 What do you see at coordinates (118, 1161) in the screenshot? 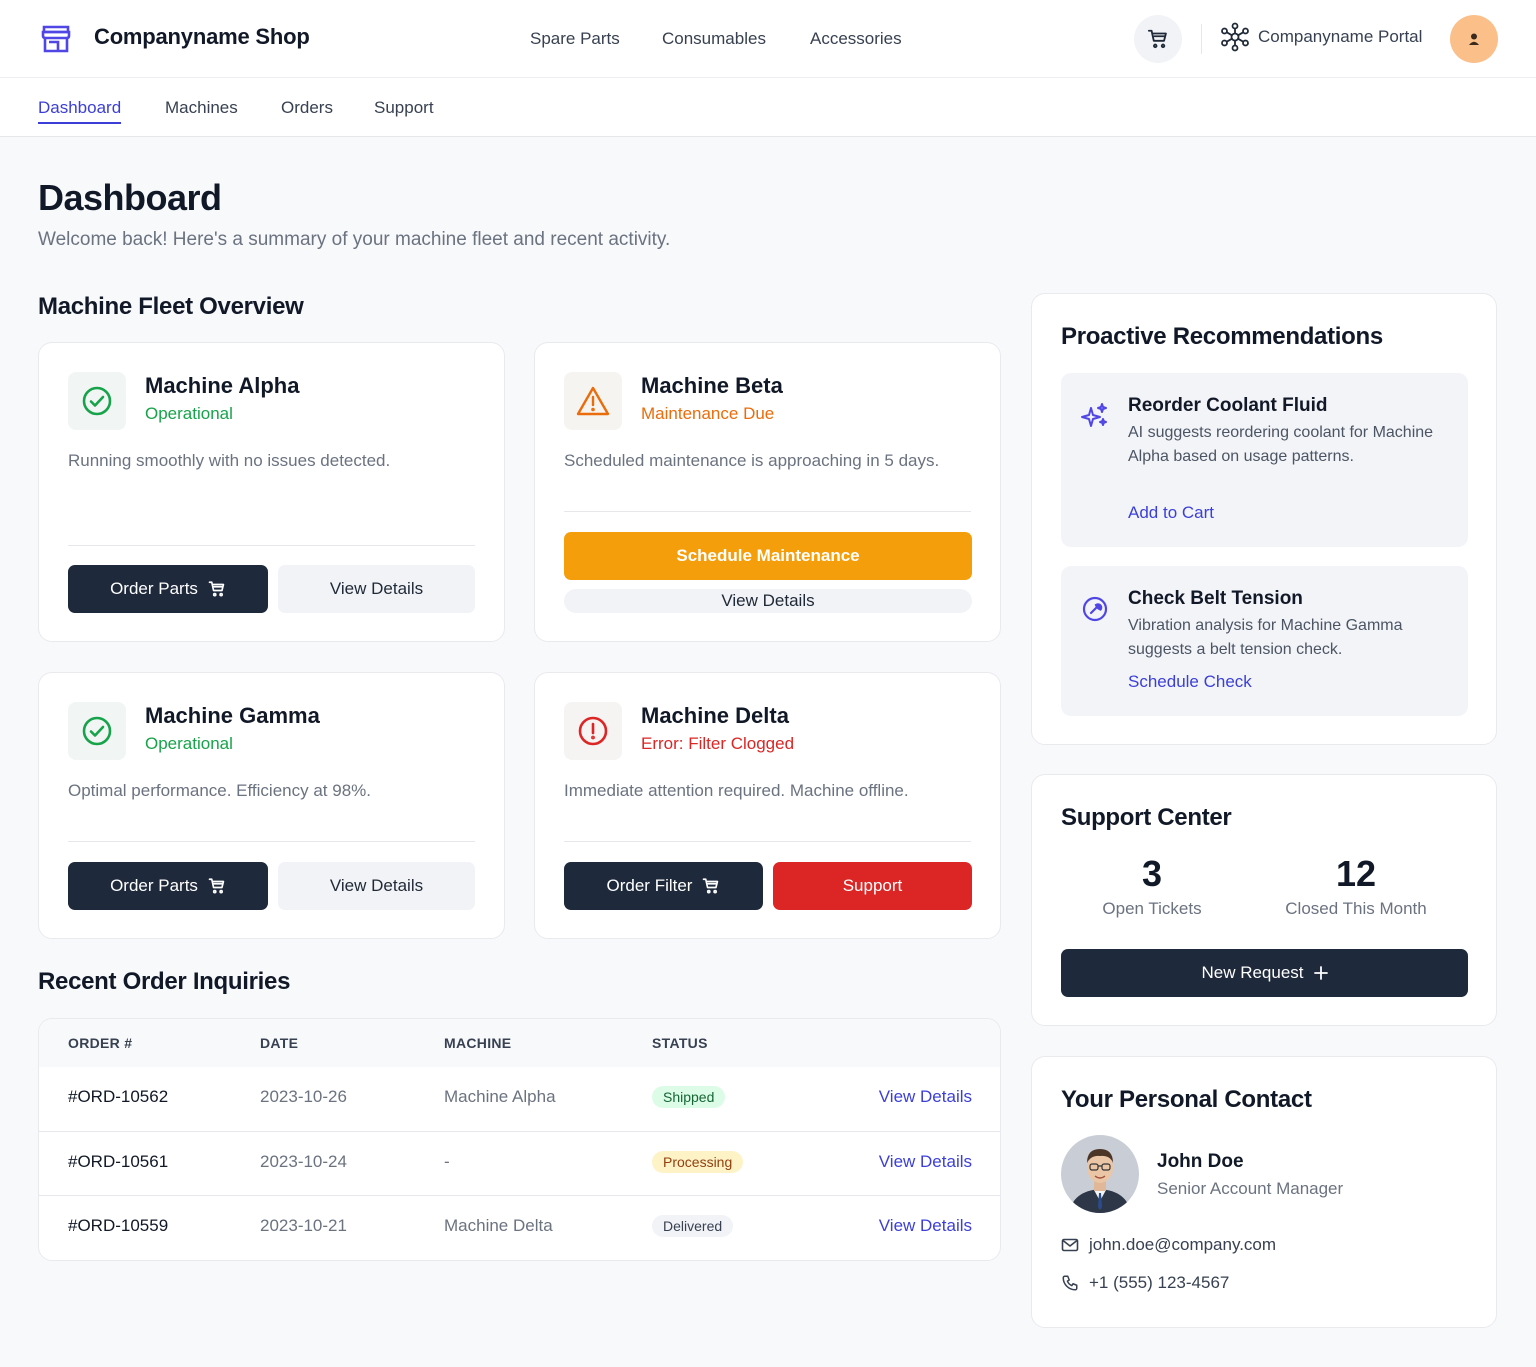
I see `order-number: #ORD-10561` at bounding box center [118, 1161].